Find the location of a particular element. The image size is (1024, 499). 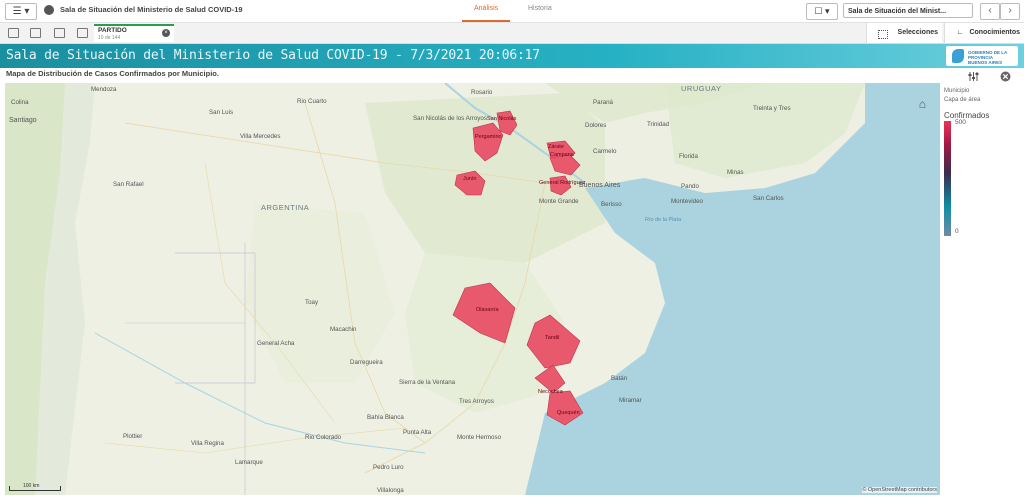

place-label: Florida is located at coordinates (688, 156).